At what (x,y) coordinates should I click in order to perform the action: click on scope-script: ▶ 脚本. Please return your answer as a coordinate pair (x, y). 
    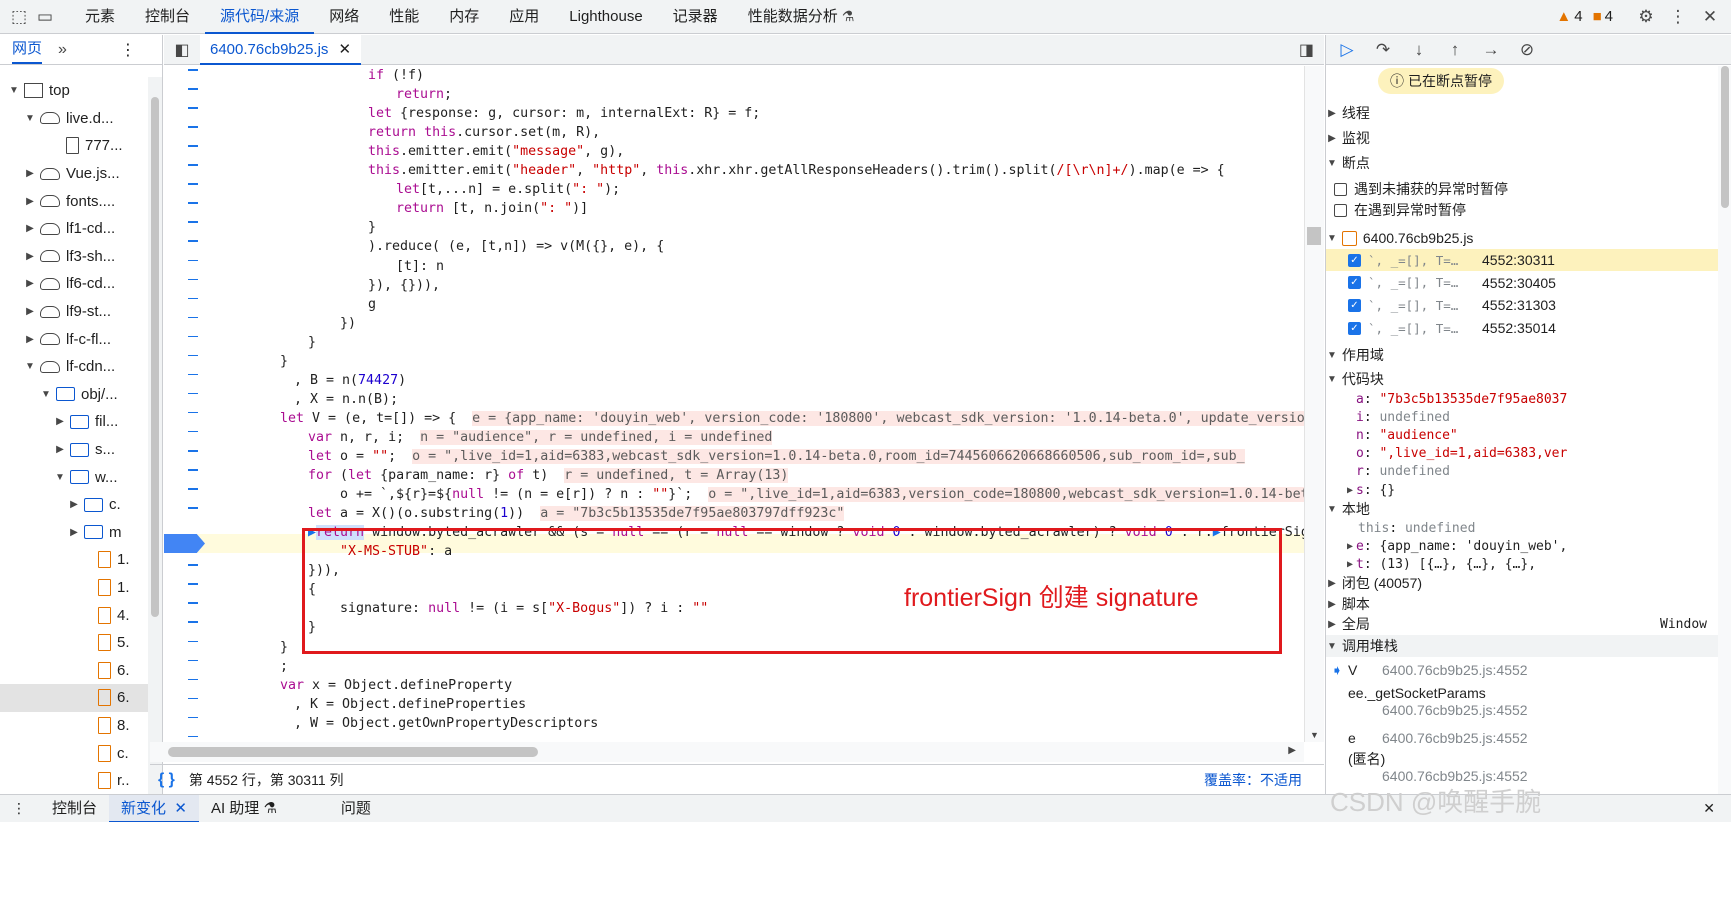
    Looking at the image, I should click on (1522, 604).